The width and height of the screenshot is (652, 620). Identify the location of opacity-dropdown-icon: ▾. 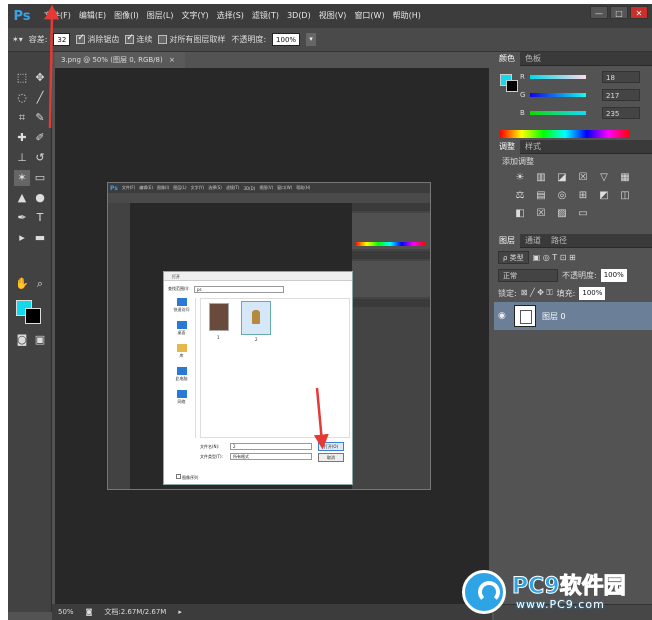
(311, 39).